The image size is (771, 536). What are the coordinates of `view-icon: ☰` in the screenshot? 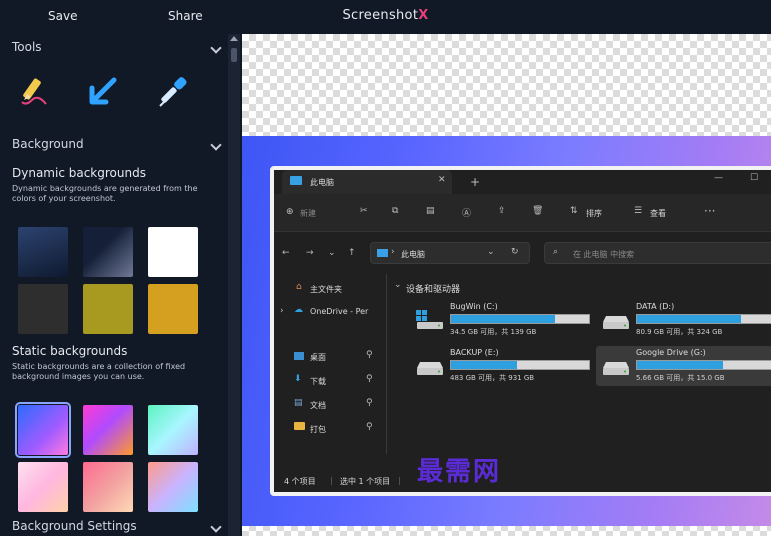 It's located at (638, 211).